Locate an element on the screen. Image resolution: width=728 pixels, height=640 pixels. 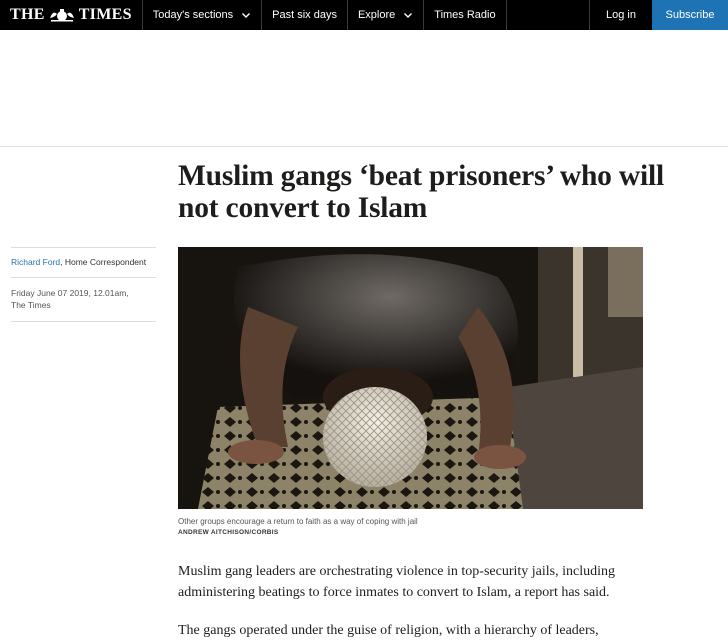
nav-times-radio: Times Radio is located at coordinates (465, 15).